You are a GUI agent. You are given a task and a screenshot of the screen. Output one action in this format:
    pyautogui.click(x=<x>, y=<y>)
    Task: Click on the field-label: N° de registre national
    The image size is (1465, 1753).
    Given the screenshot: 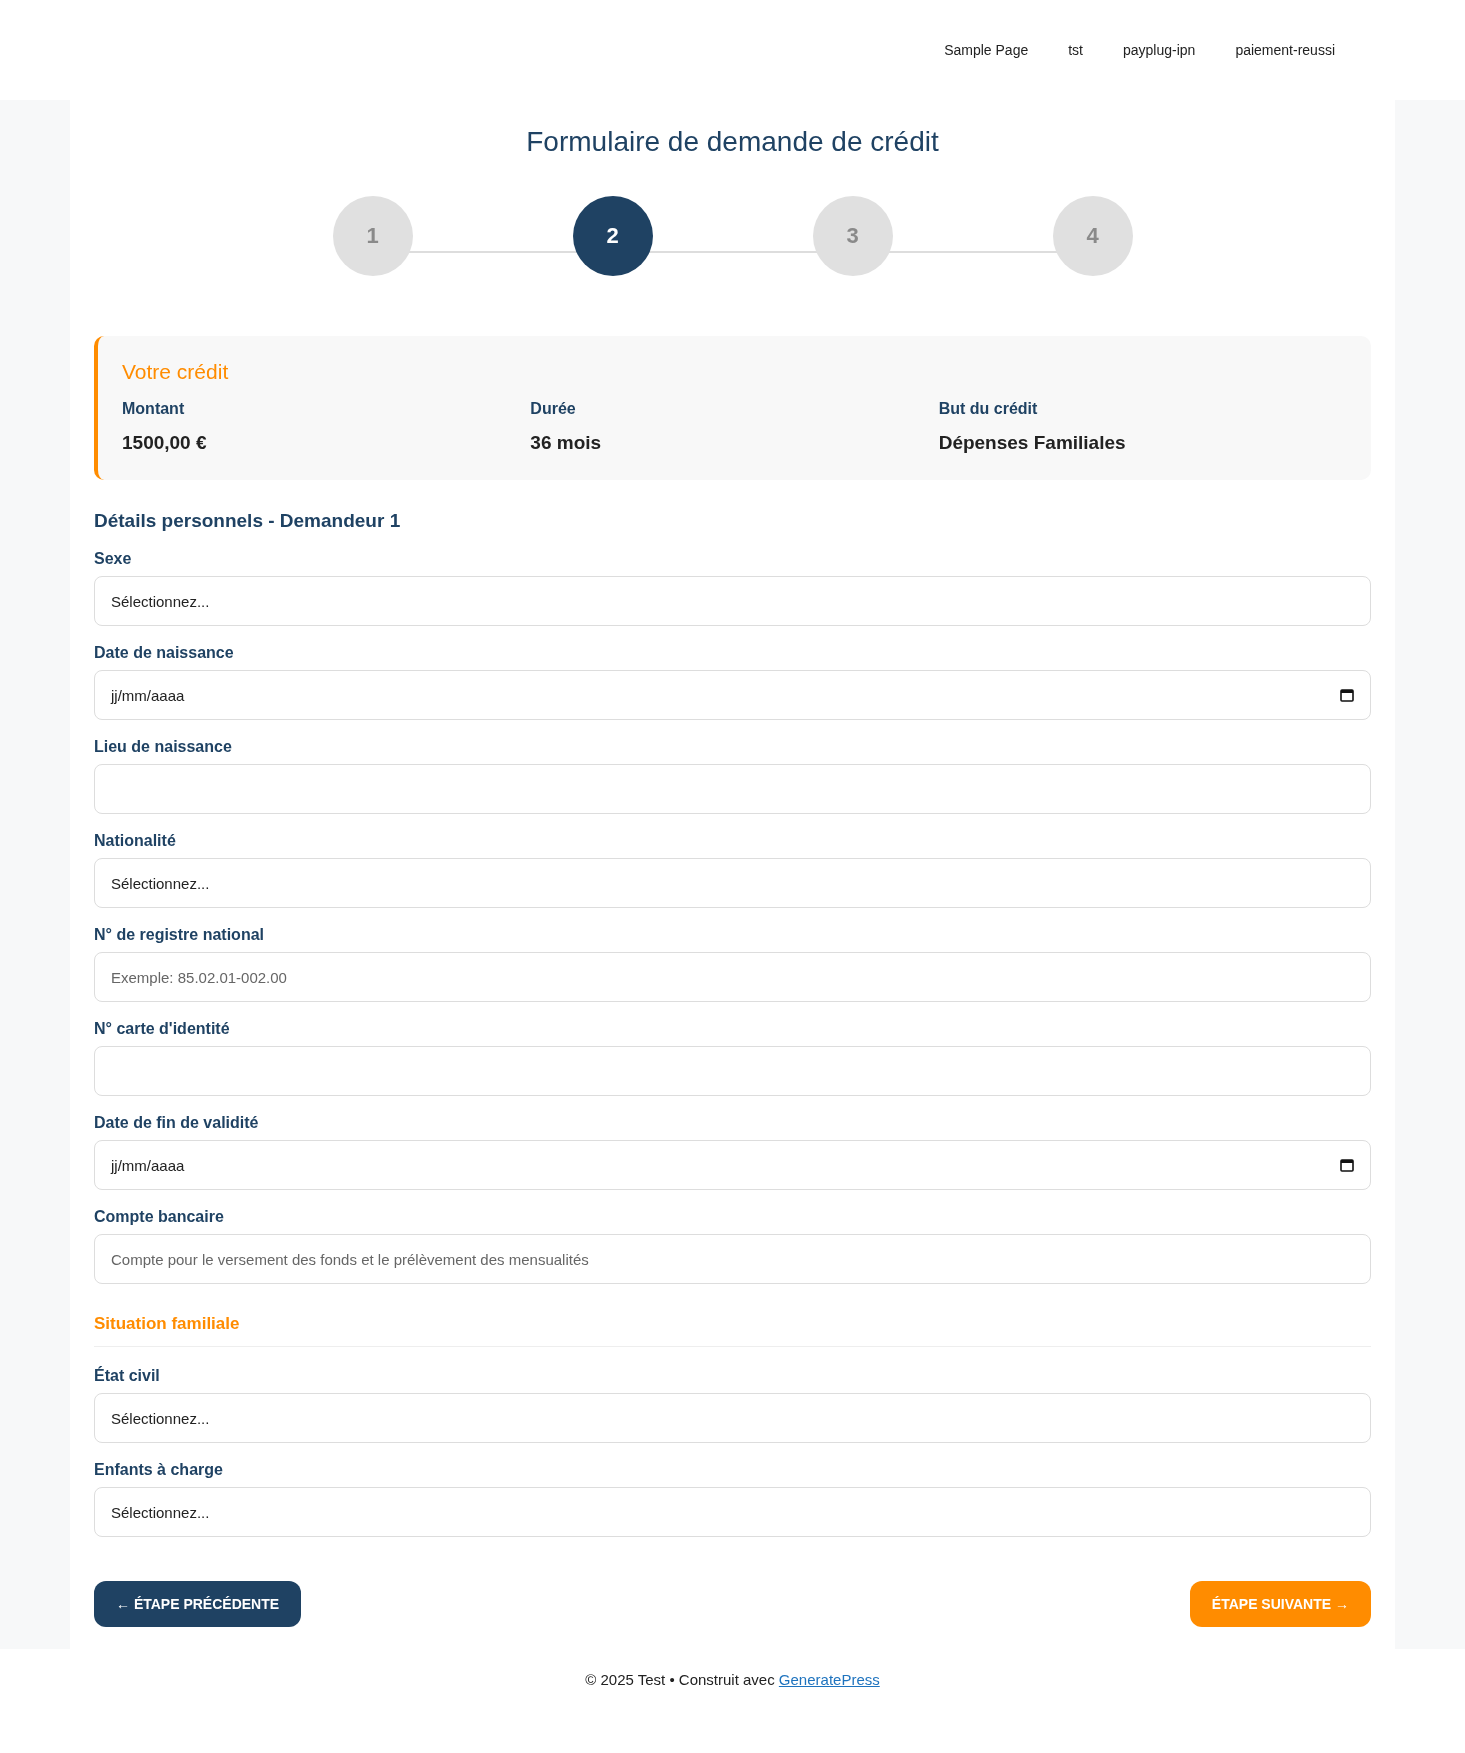 What is the action you would take?
    pyautogui.click(x=179, y=935)
    